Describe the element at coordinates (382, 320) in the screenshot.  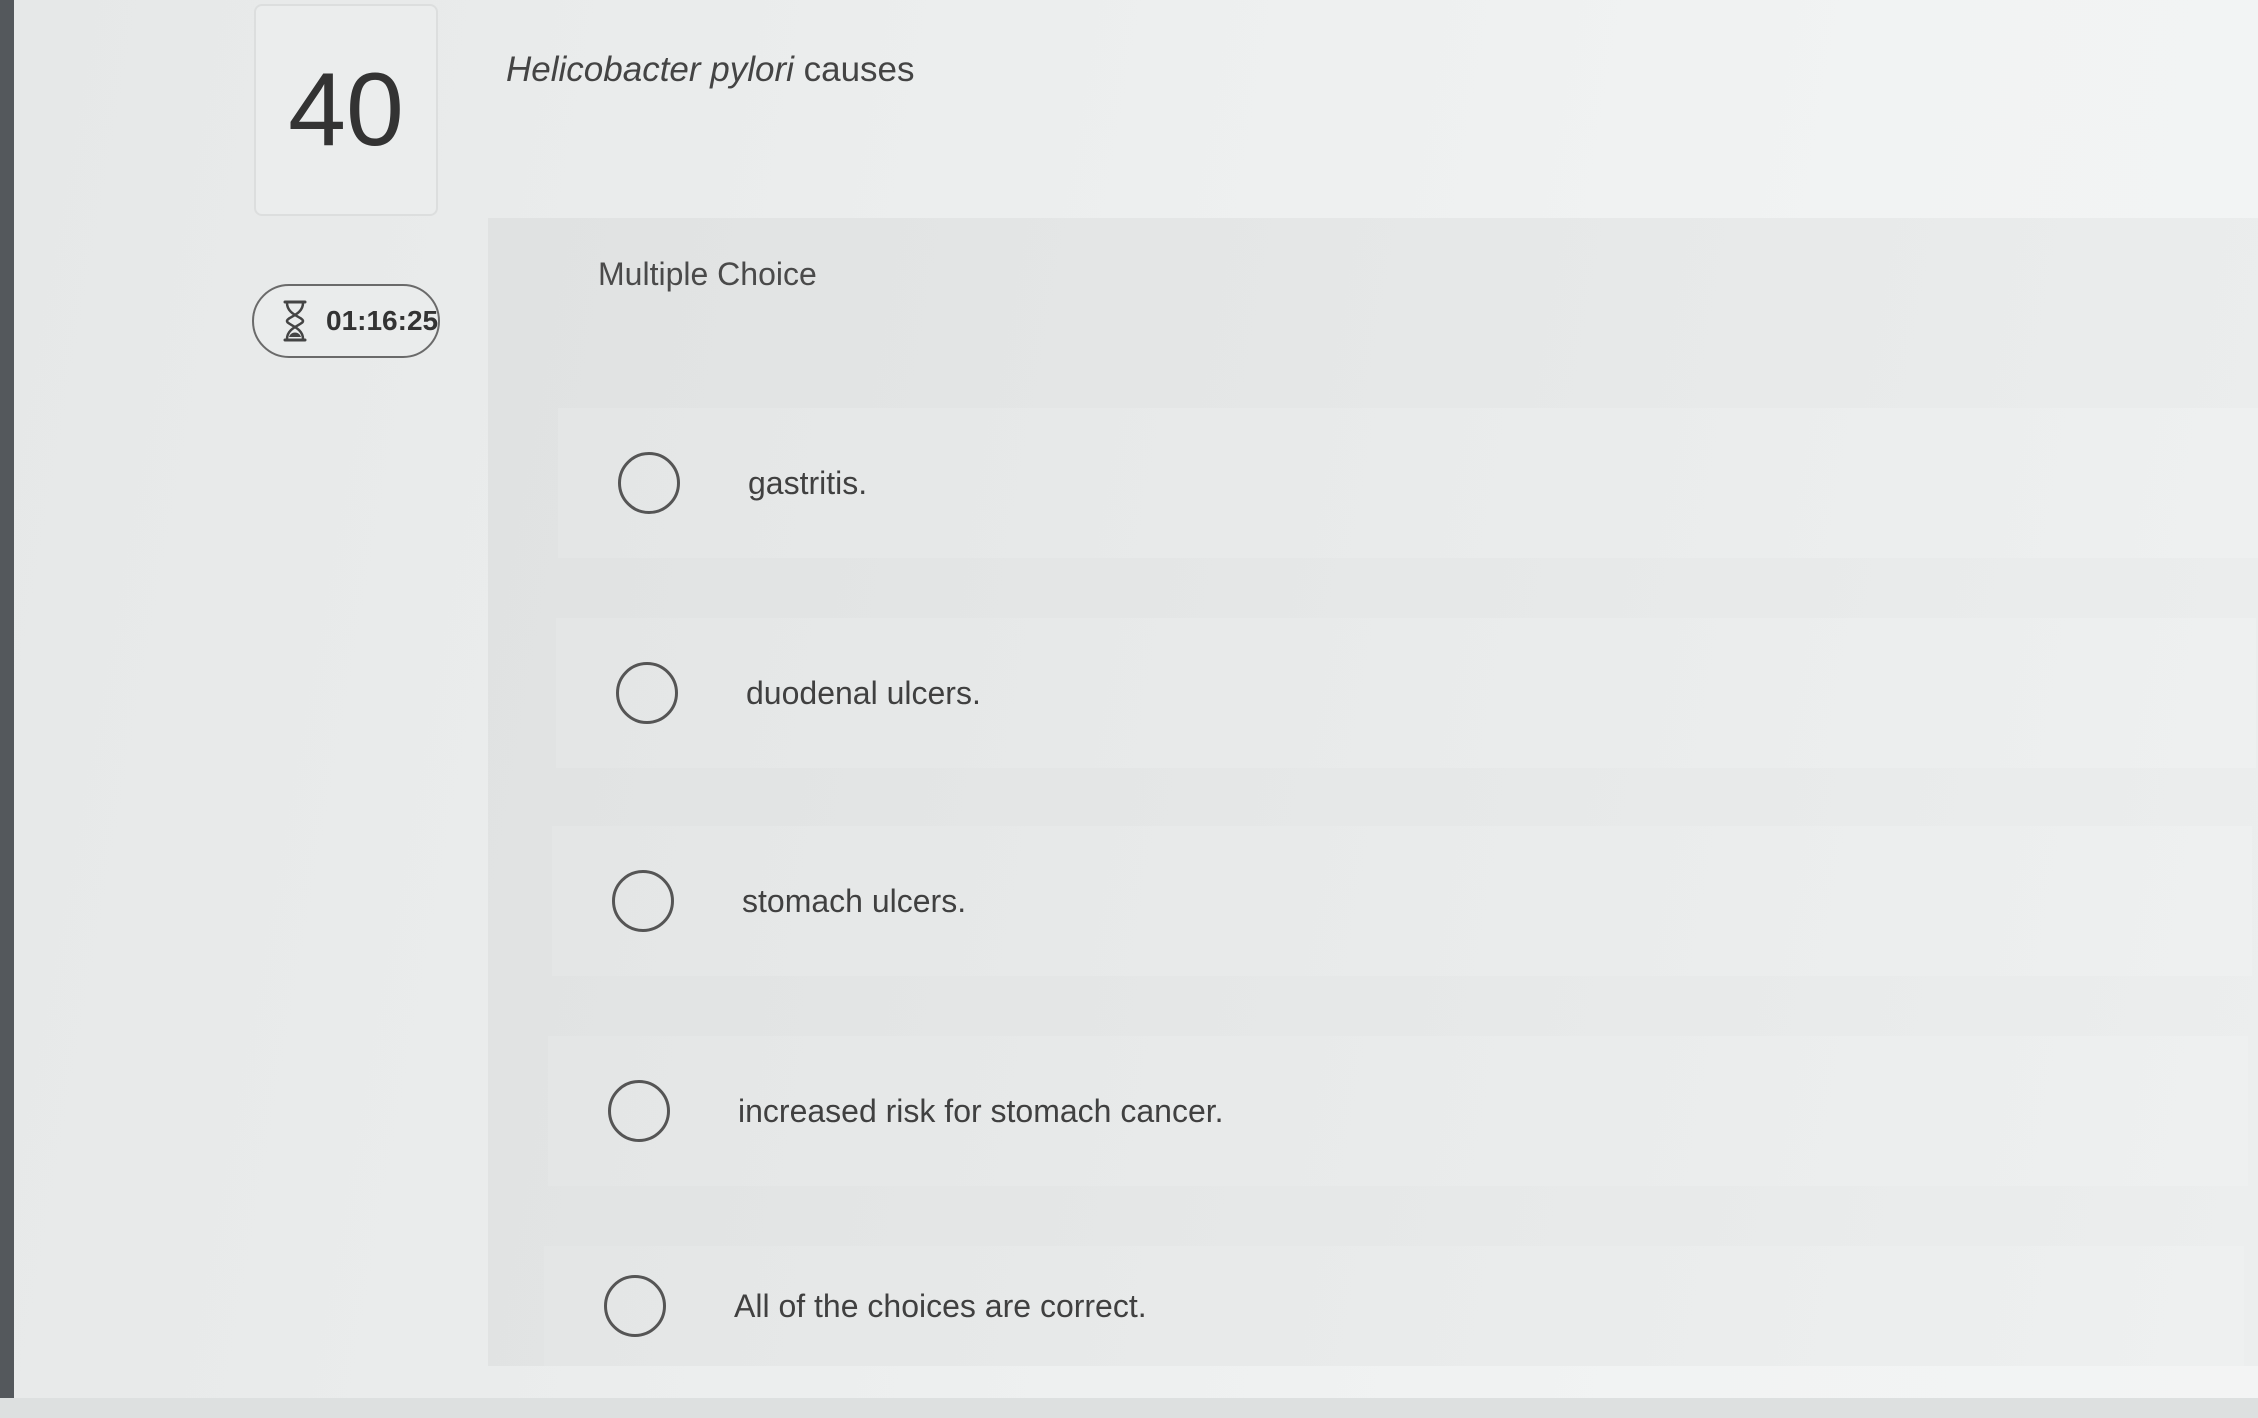
I see `timer-value: 01:16:25` at that location.